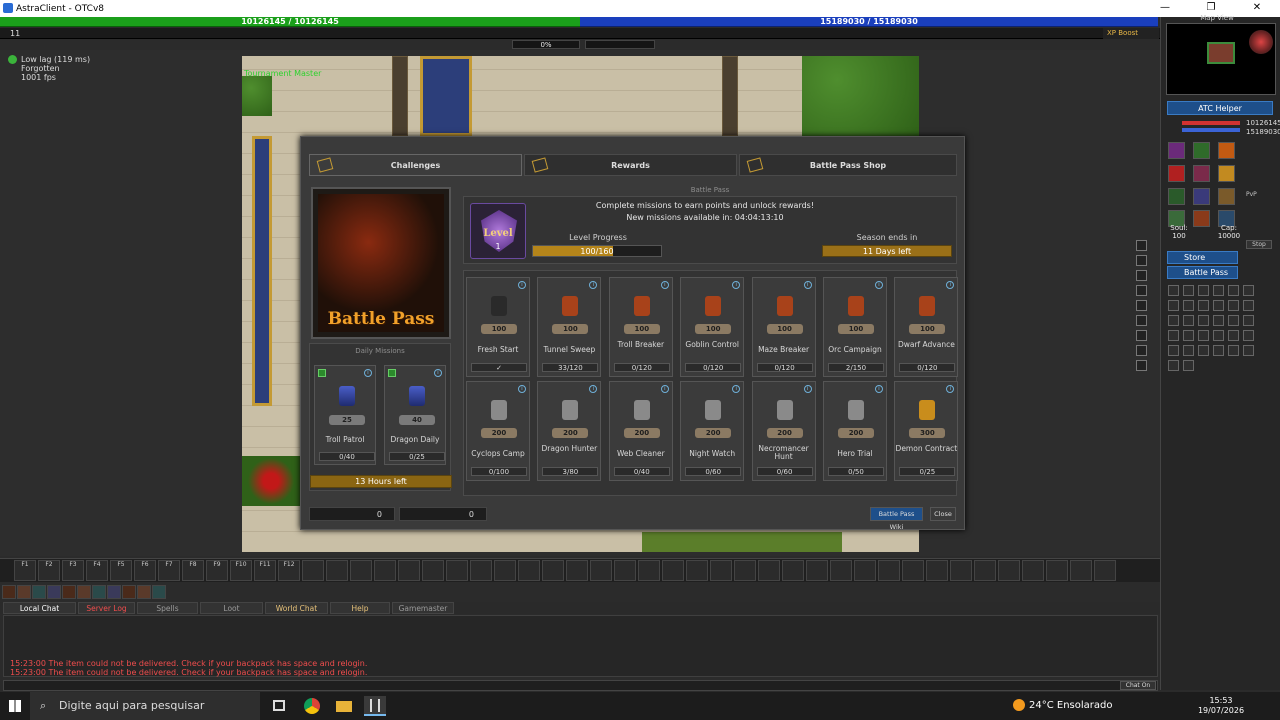 This screenshot has height=720, width=1280. I want to click on chat-input, so click(580, 685).